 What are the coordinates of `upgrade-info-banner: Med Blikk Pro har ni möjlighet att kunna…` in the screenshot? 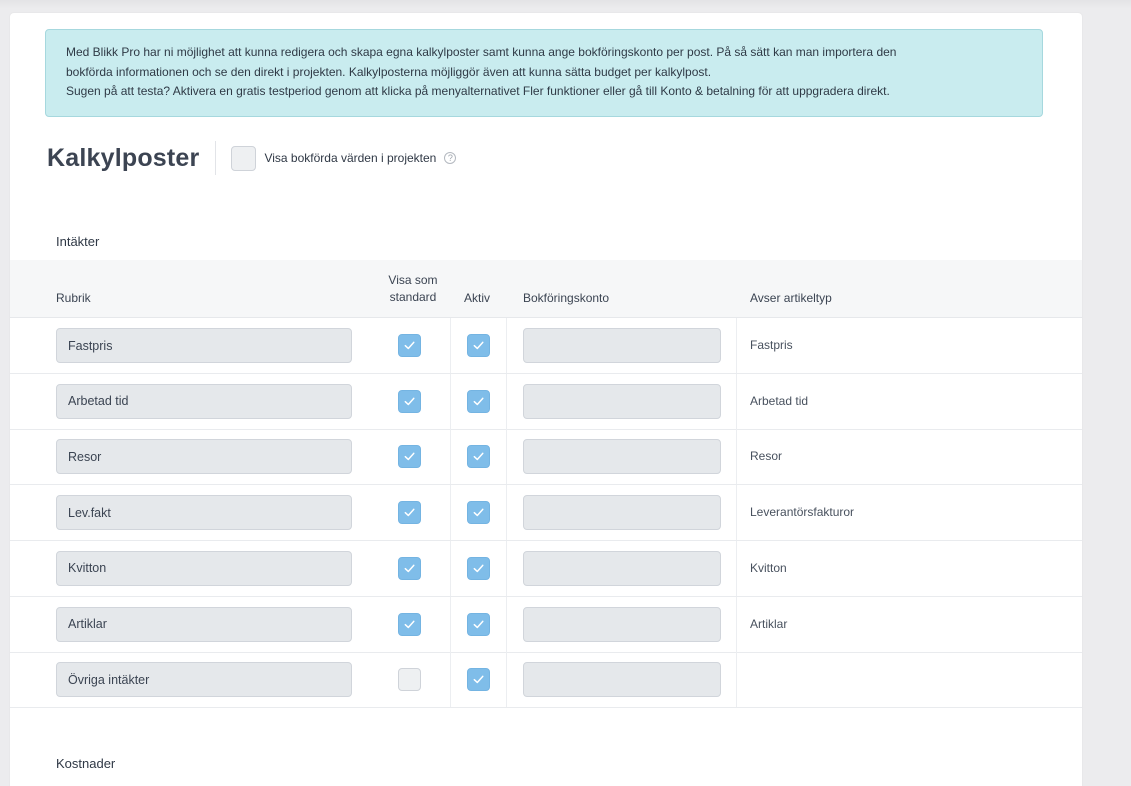 It's located at (544, 73).